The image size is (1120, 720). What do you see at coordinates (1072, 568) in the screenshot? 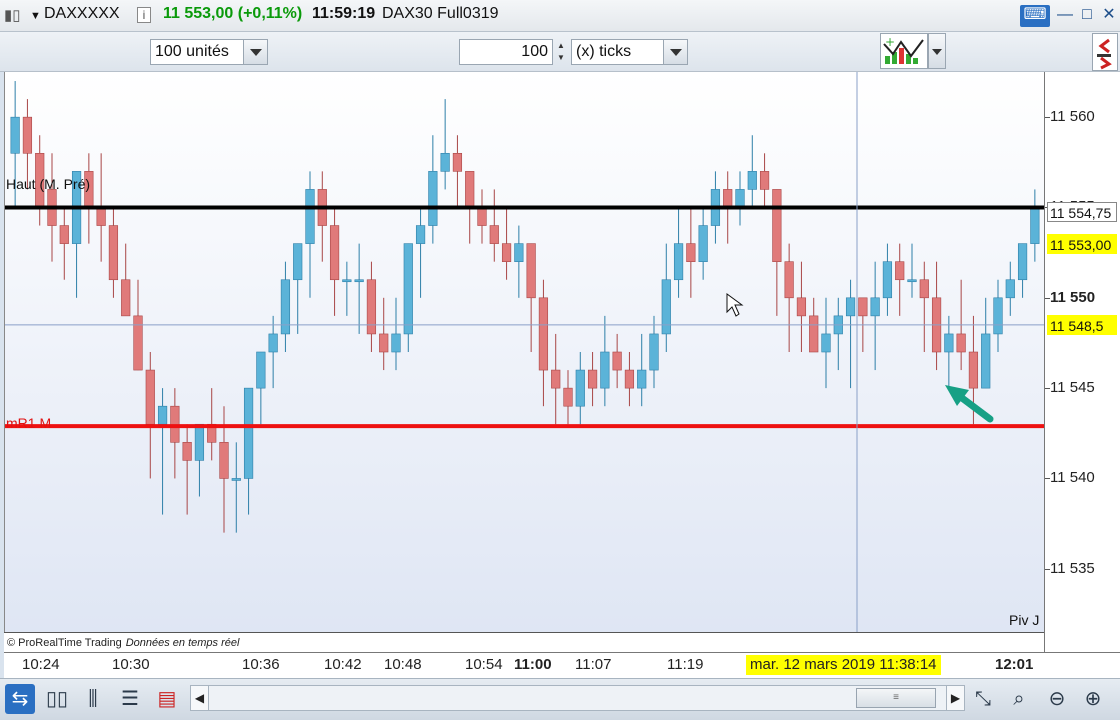
I see `price-tick-label: 11 535` at bounding box center [1072, 568].